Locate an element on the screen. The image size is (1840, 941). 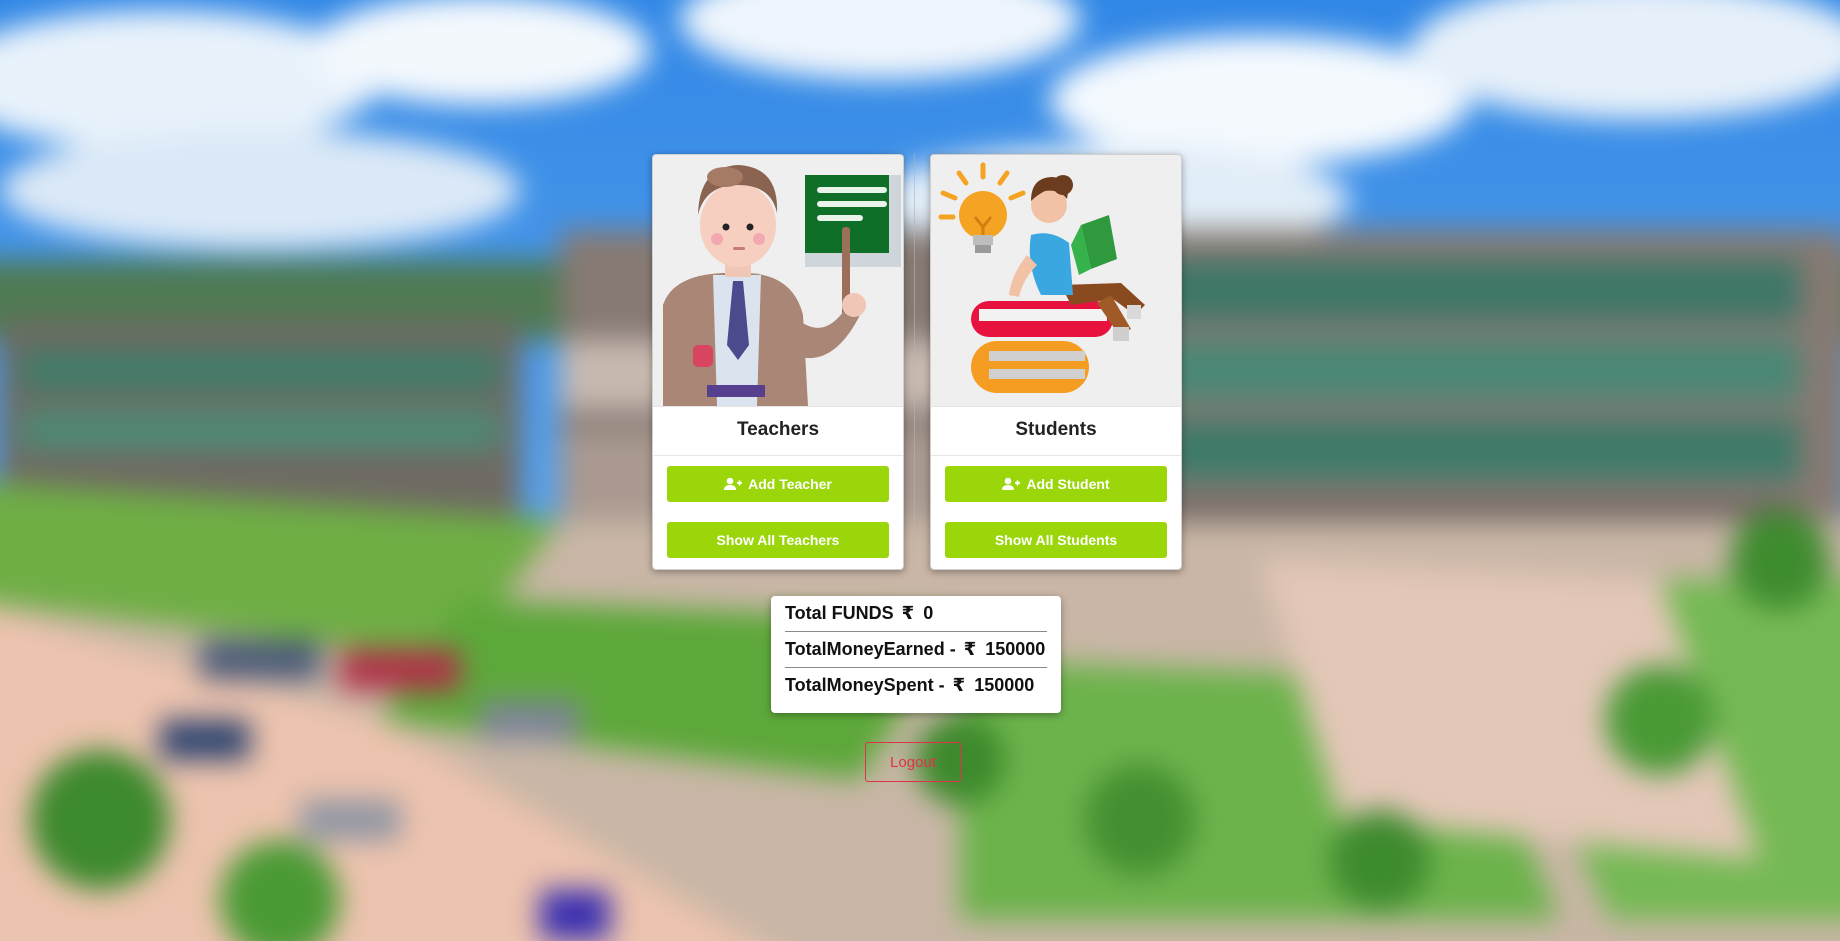
total-funds-label: Total FUNDS is located at coordinates (839, 613).